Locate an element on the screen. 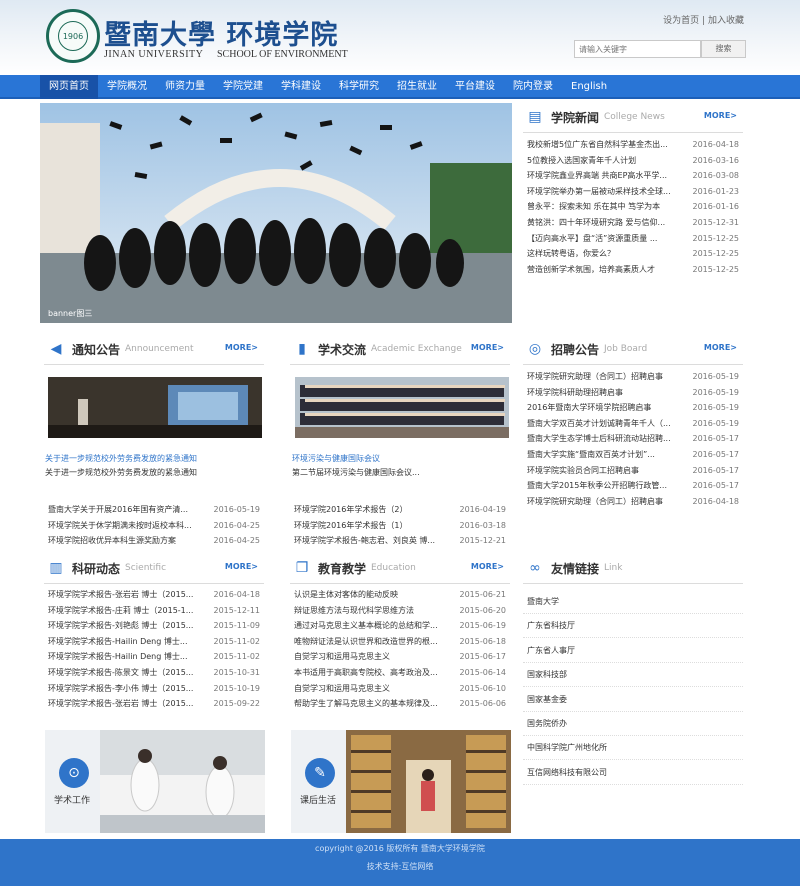 The height and width of the screenshot is (886, 800). nav-item-party: 学院党建 is located at coordinates (243, 87).